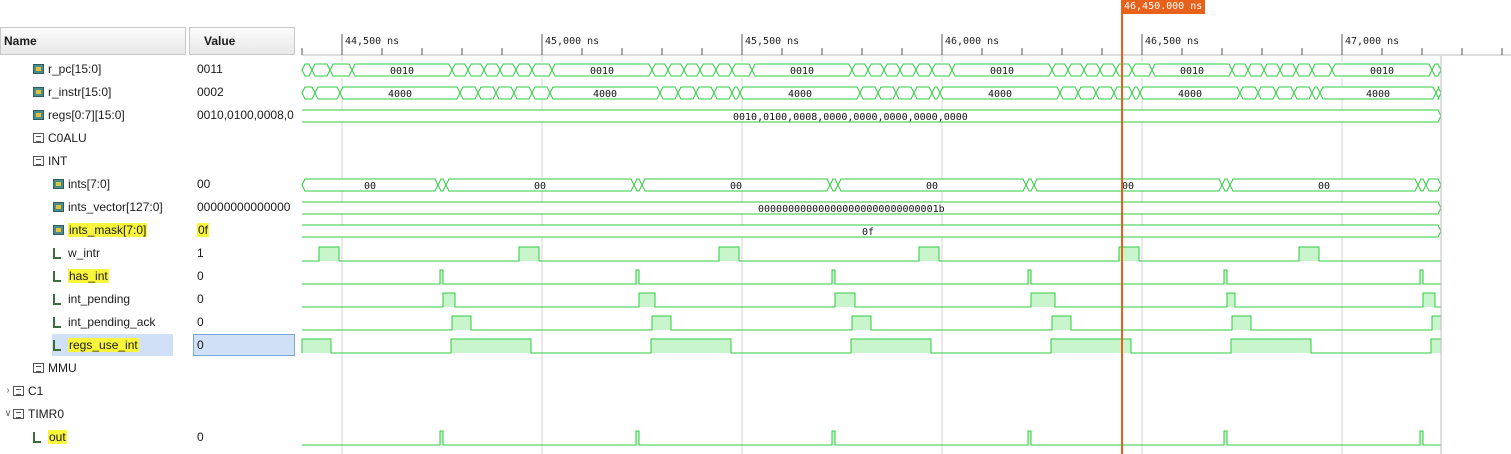  What do you see at coordinates (572, 41) in the screenshot?
I see `ruler-tick-label: 45,000 ns` at bounding box center [572, 41].